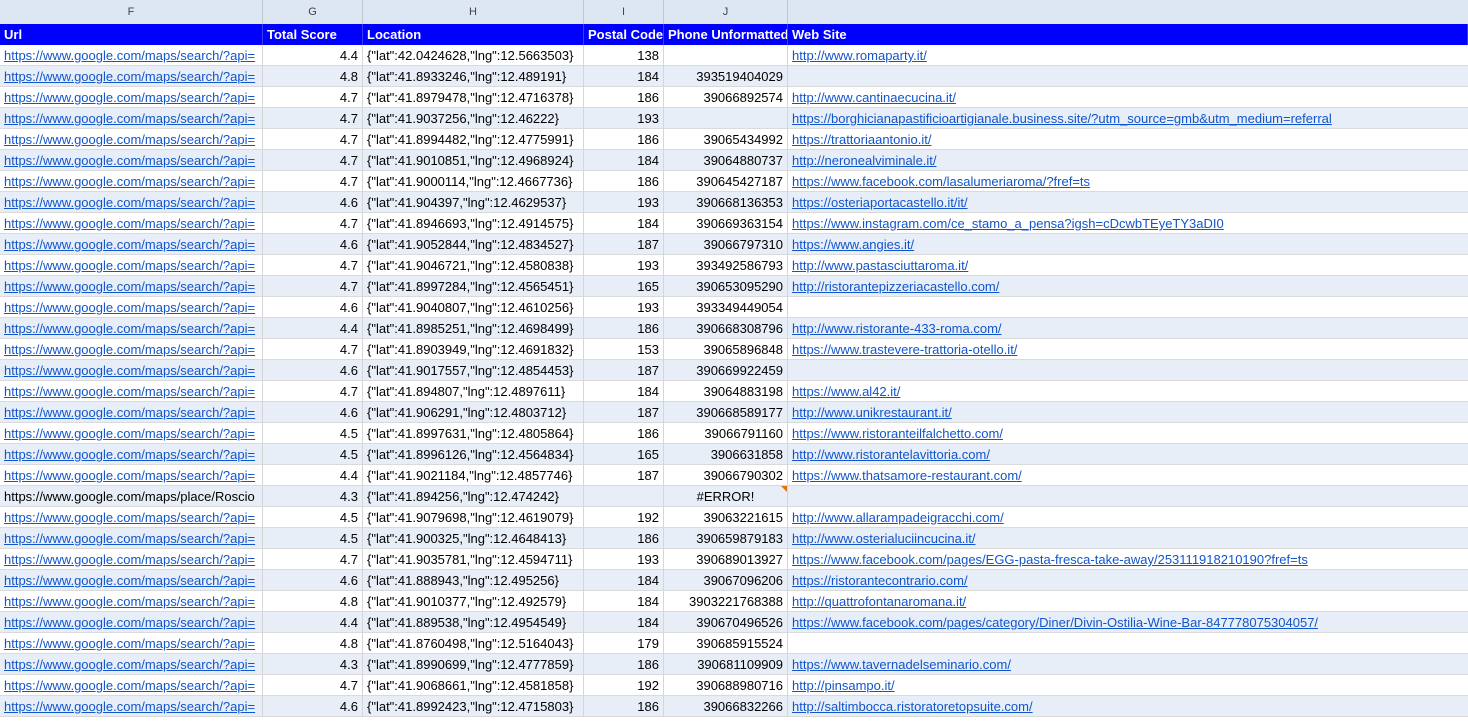  Describe the element at coordinates (473, 118) in the screenshot. I see `cell-location: {"lat":41.9037256,"lng":12.46222}` at that location.